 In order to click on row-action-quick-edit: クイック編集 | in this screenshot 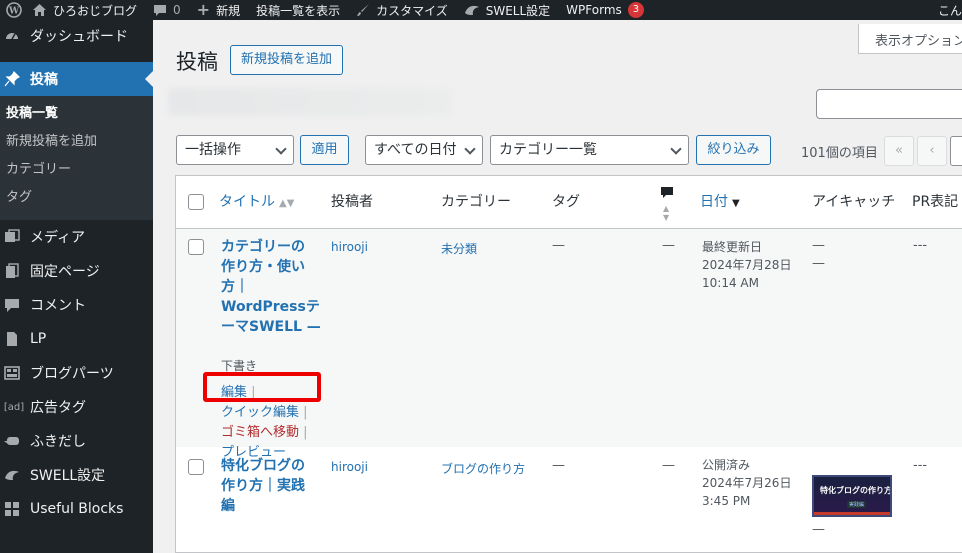, I will do `click(264, 410)`.